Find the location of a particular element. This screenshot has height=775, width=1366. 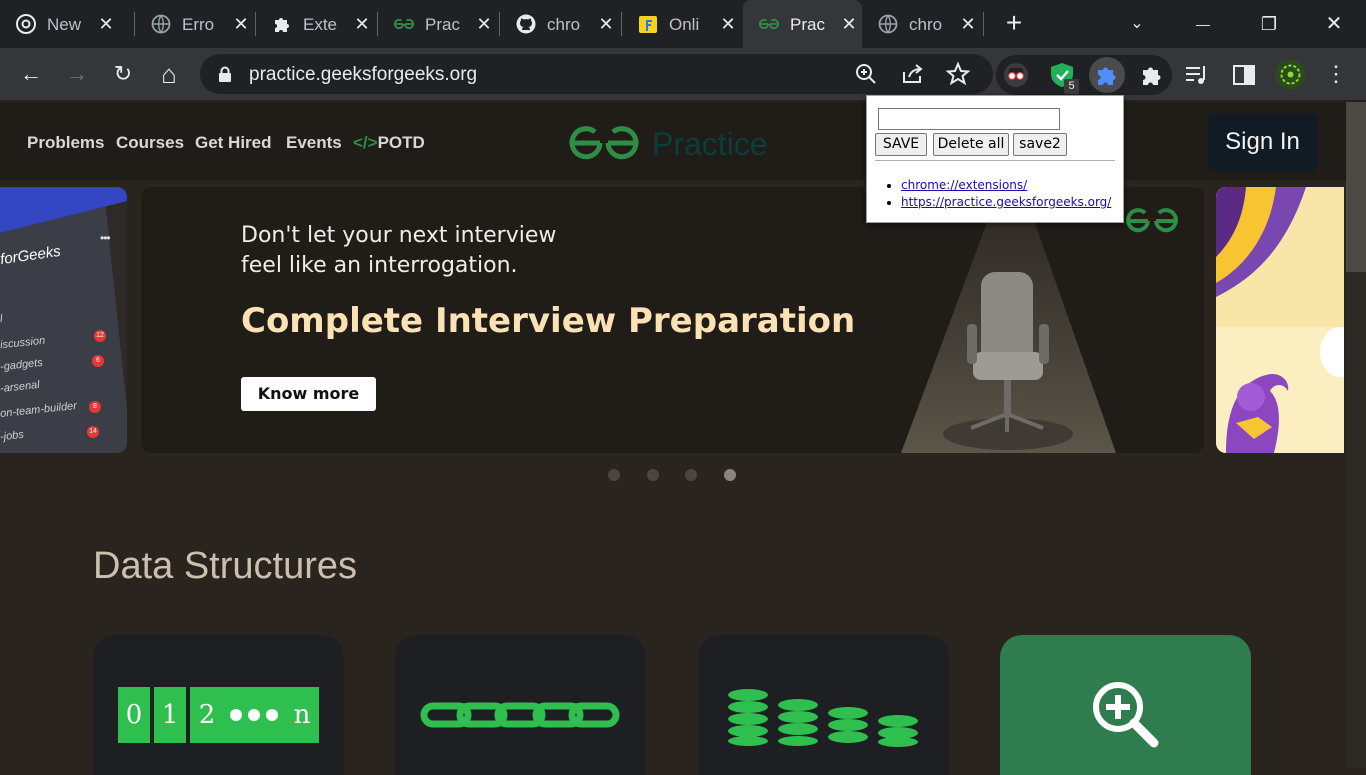

tab-1: New ✕ is located at coordinates (65, 24).